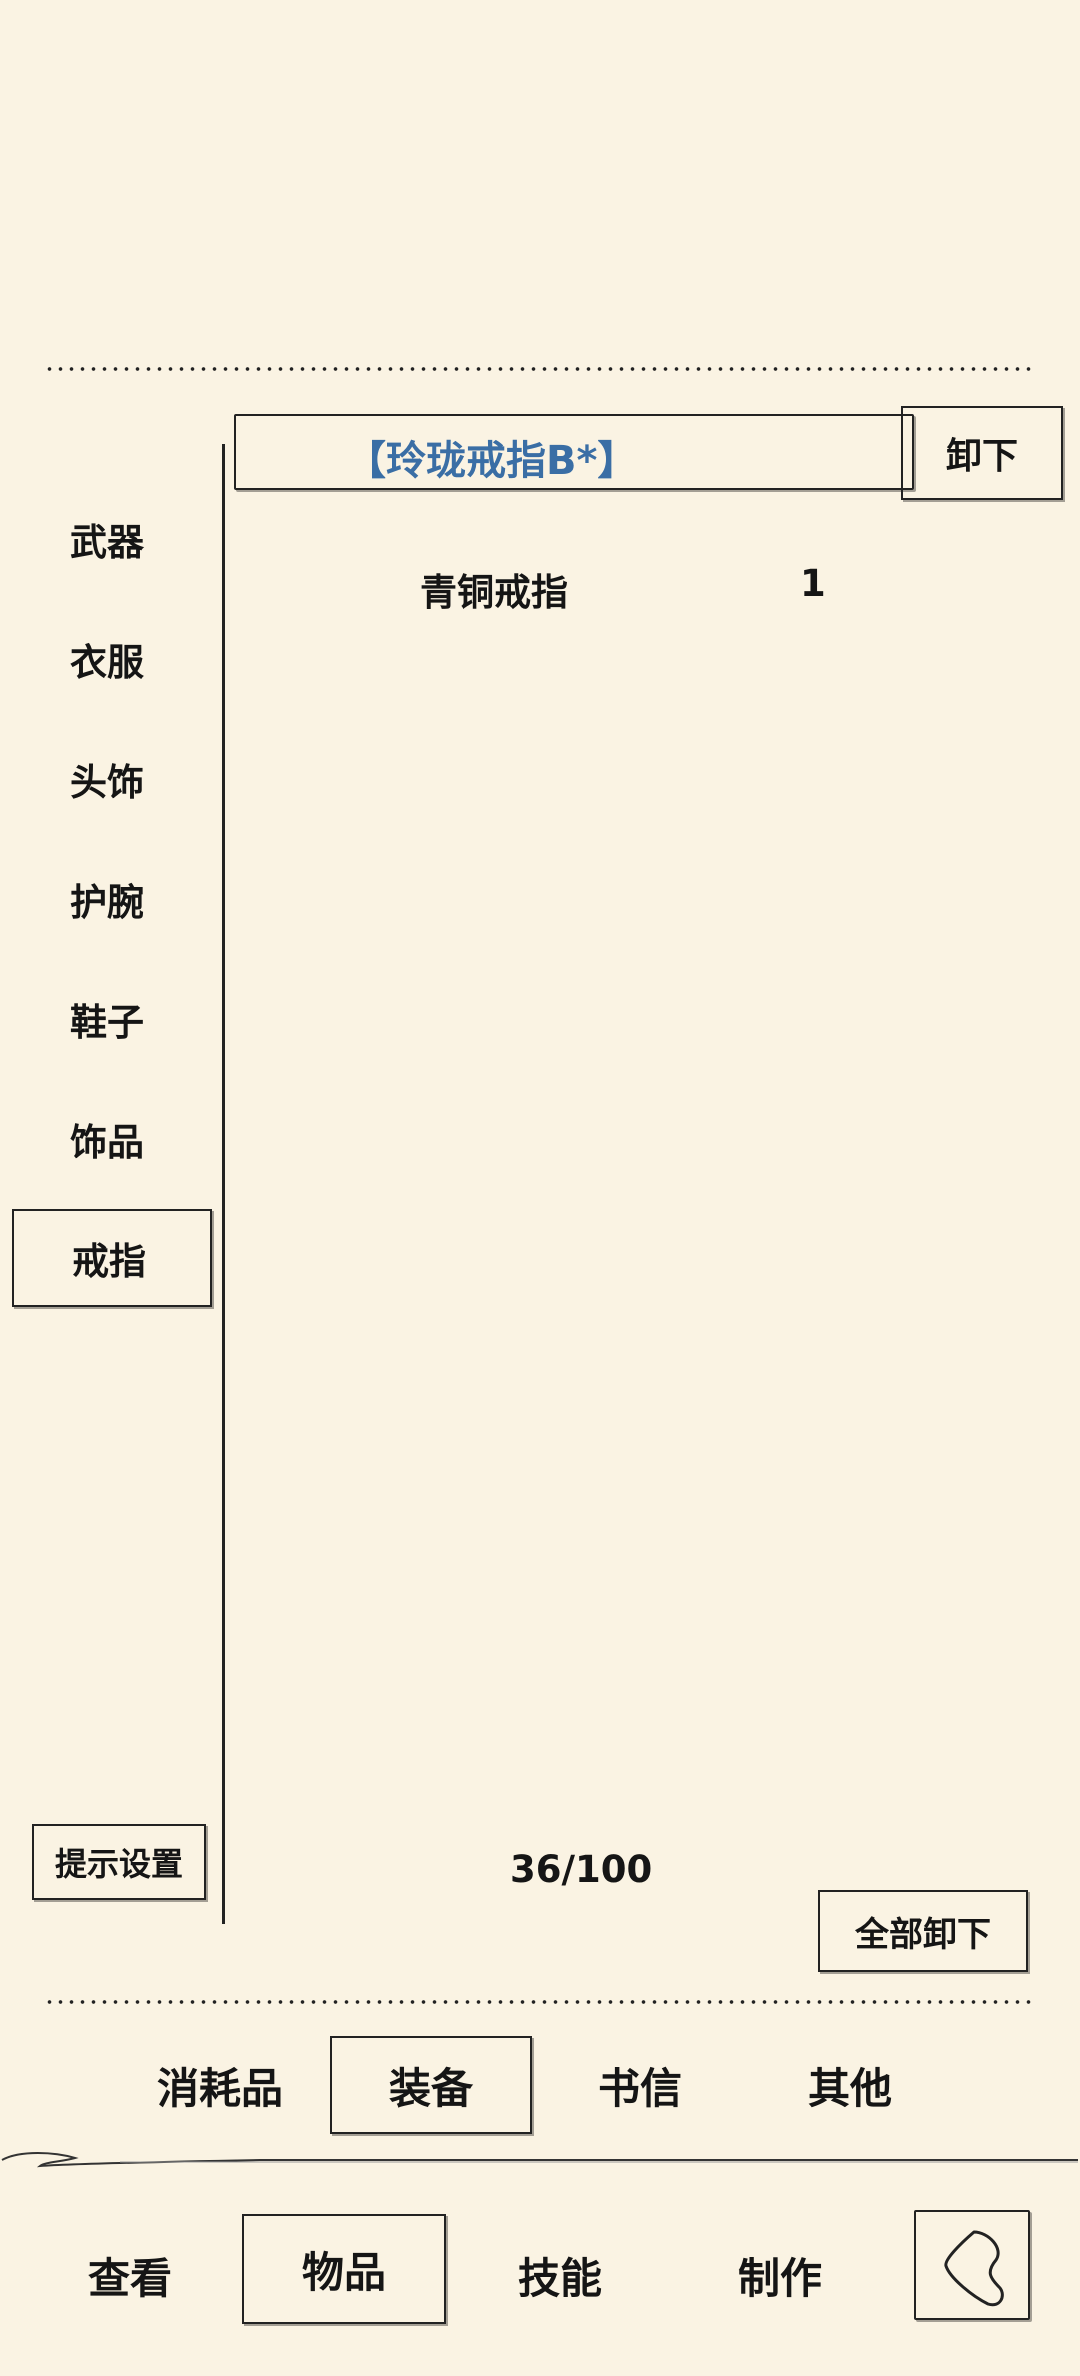 This screenshot has width=1080, height=2376. I want to click on list-item: 青铜戒指 1, so click(650, 585).